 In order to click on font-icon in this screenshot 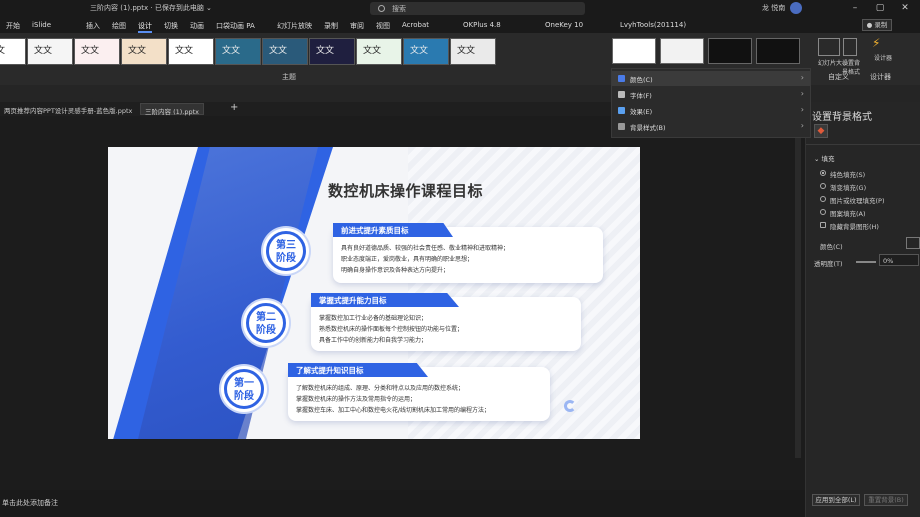, I will do `click(621, 94)`.